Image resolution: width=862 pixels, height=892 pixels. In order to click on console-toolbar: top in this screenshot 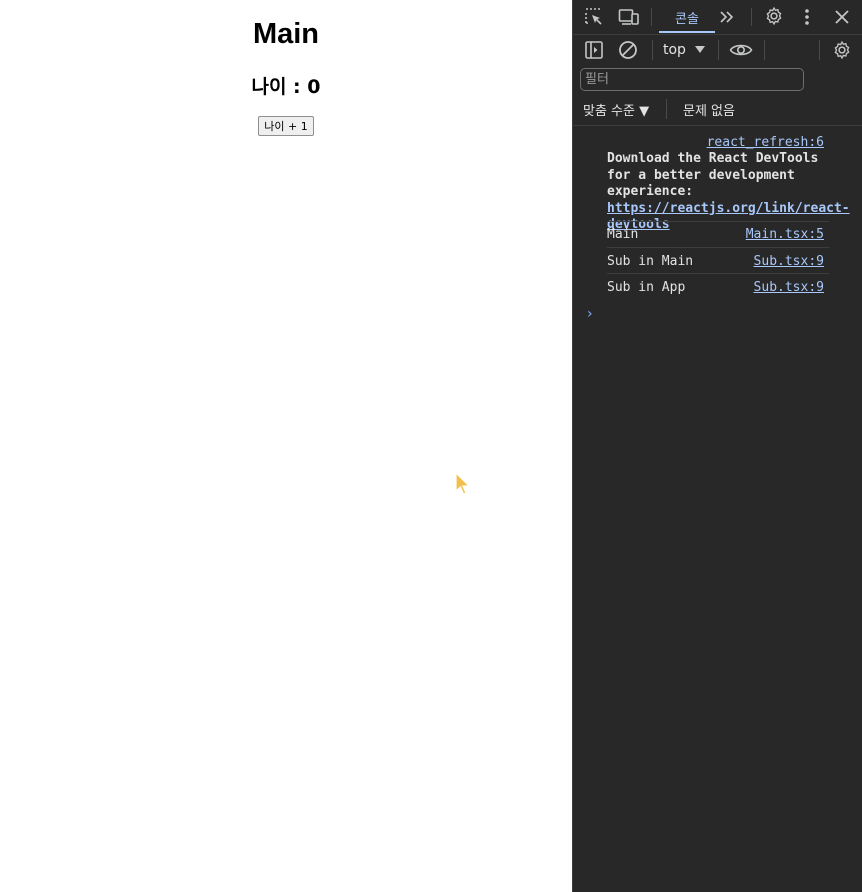, I will do `click(717, 50)`.